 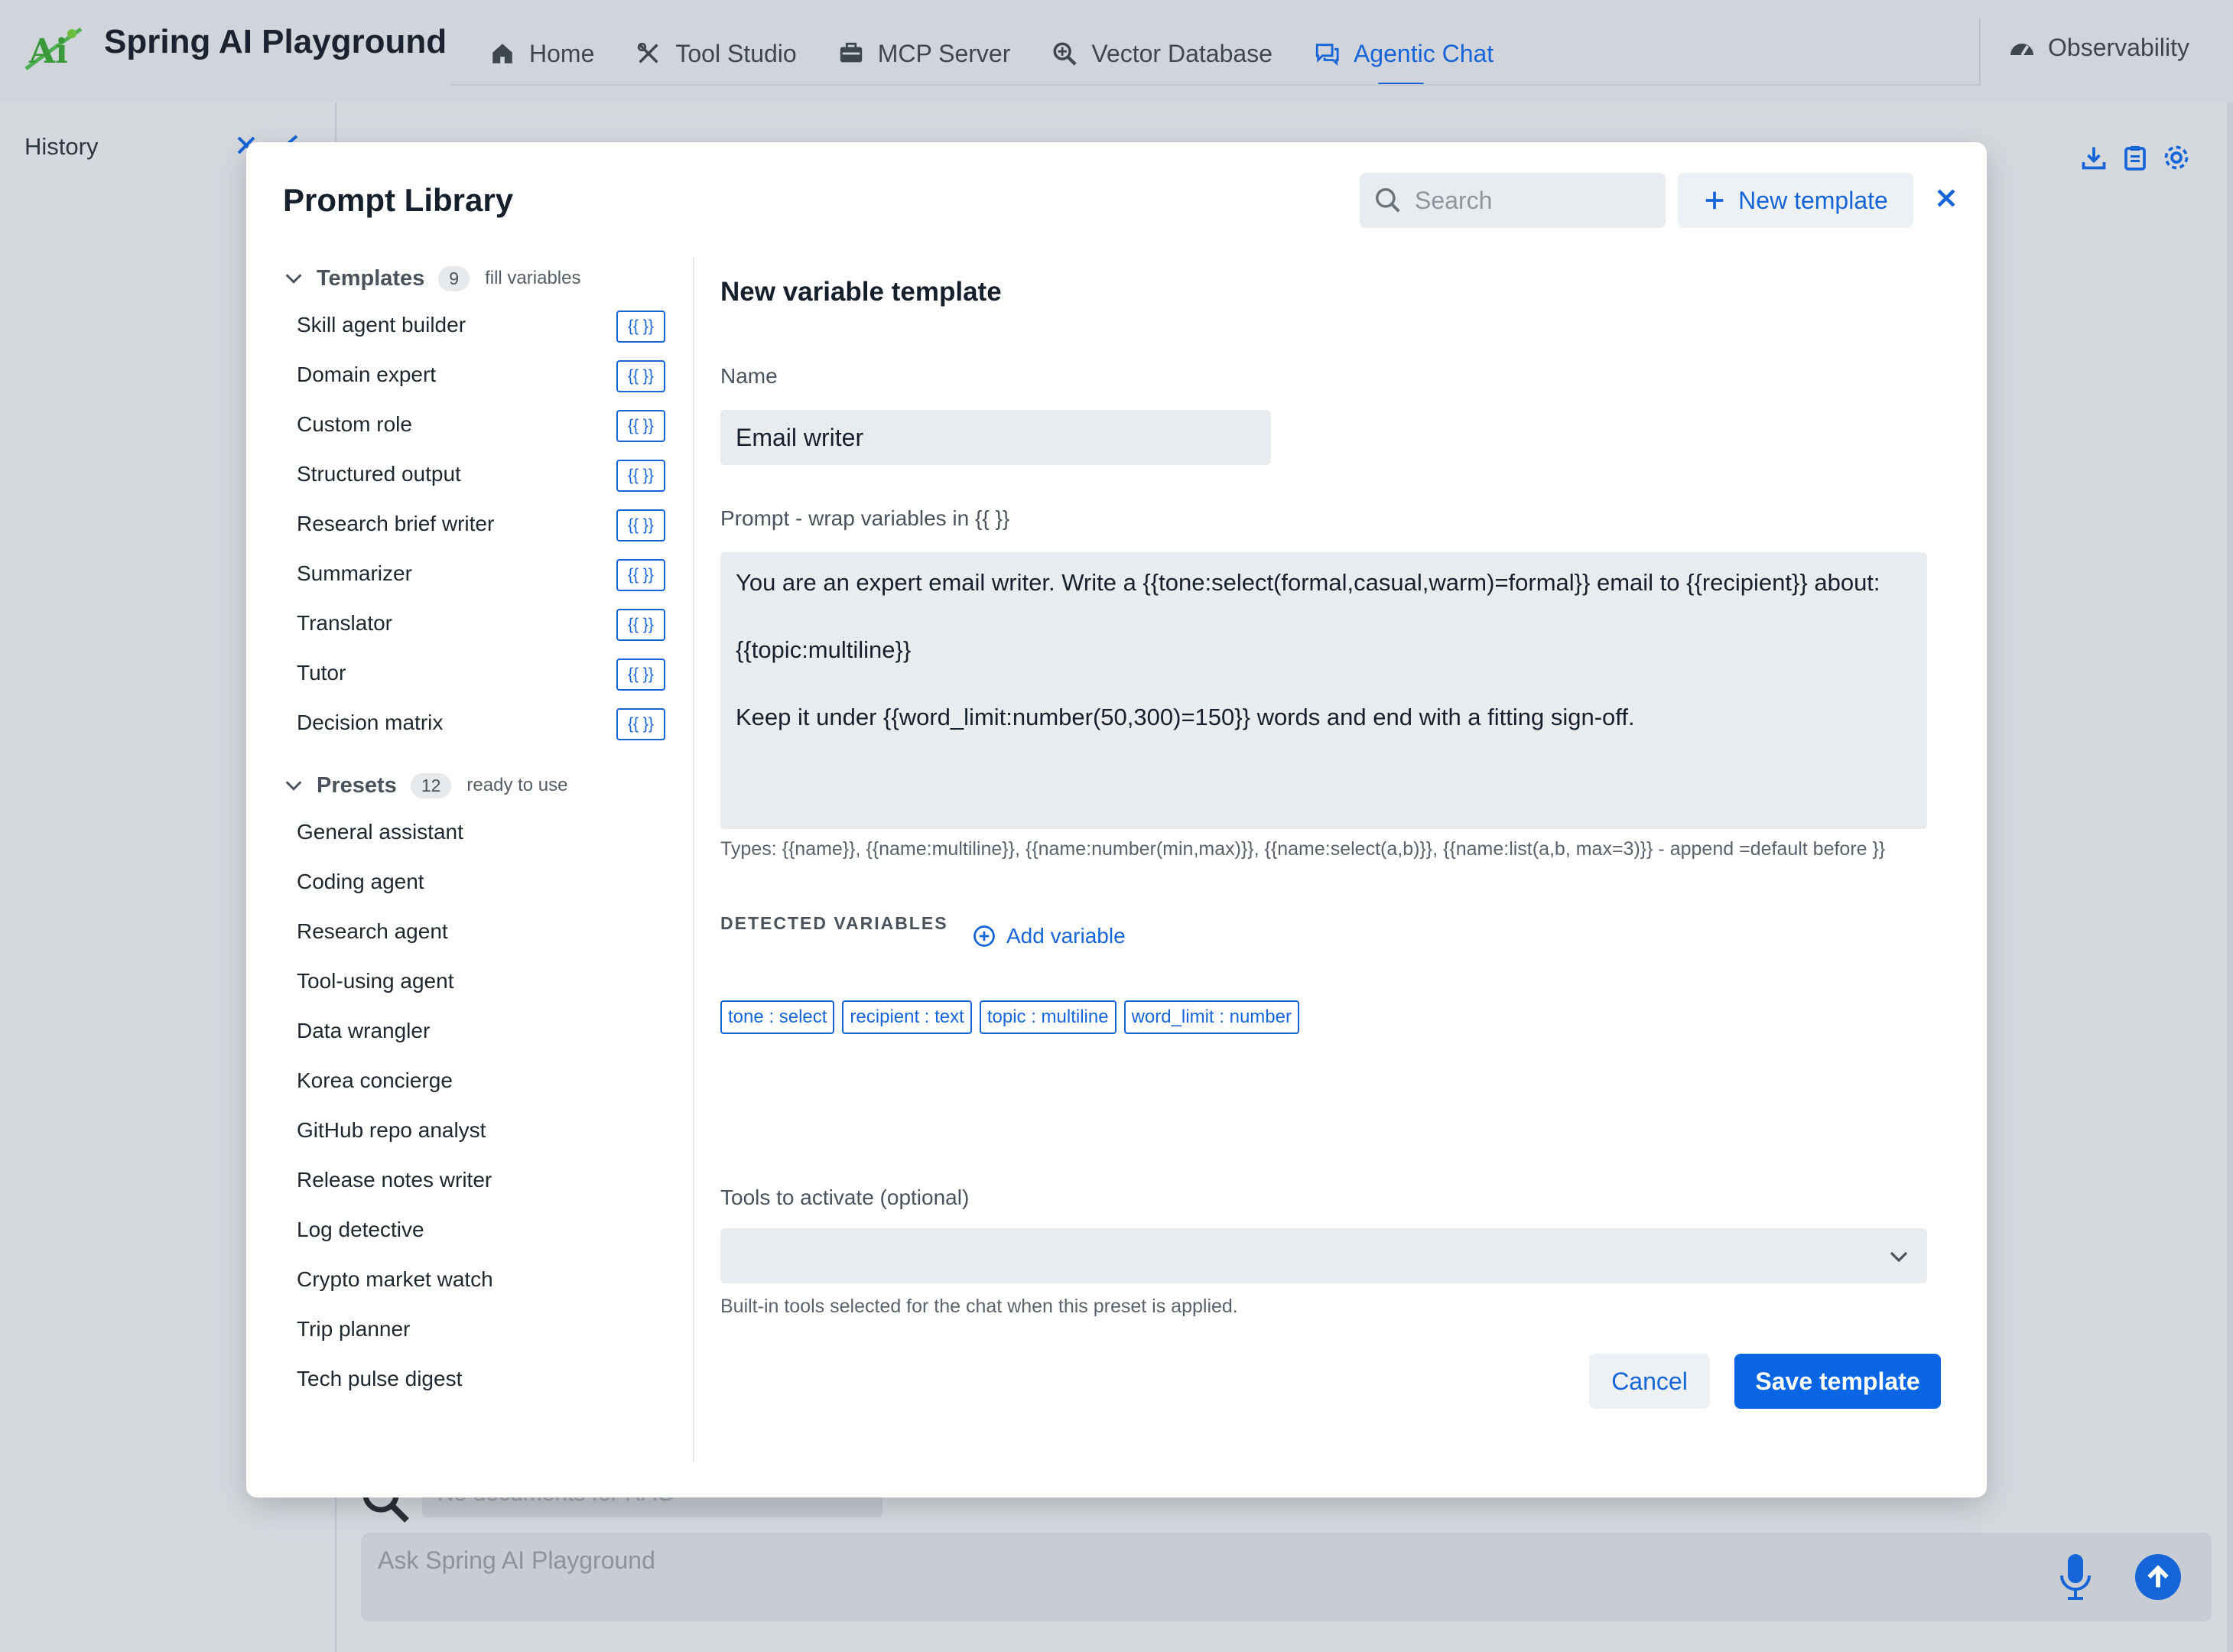 I want to click on variable-chip: word_limit : number, so click(x=1211, y=1017).